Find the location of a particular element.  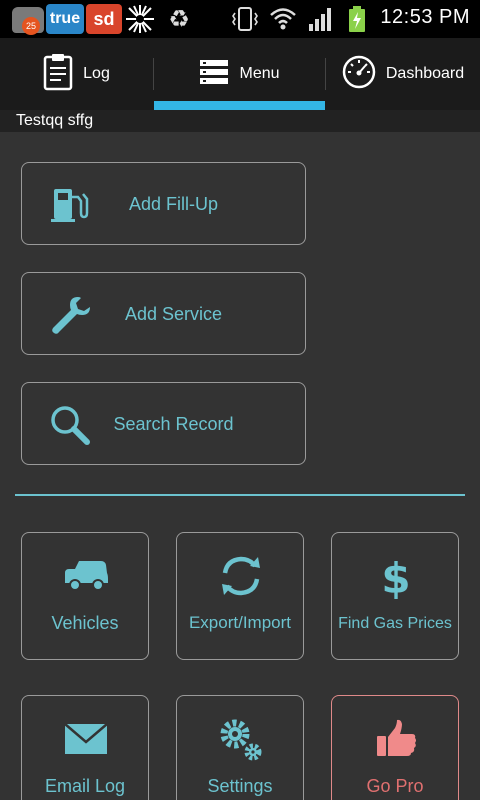

notification-icon: 25 is located at coordinates (28, 21).